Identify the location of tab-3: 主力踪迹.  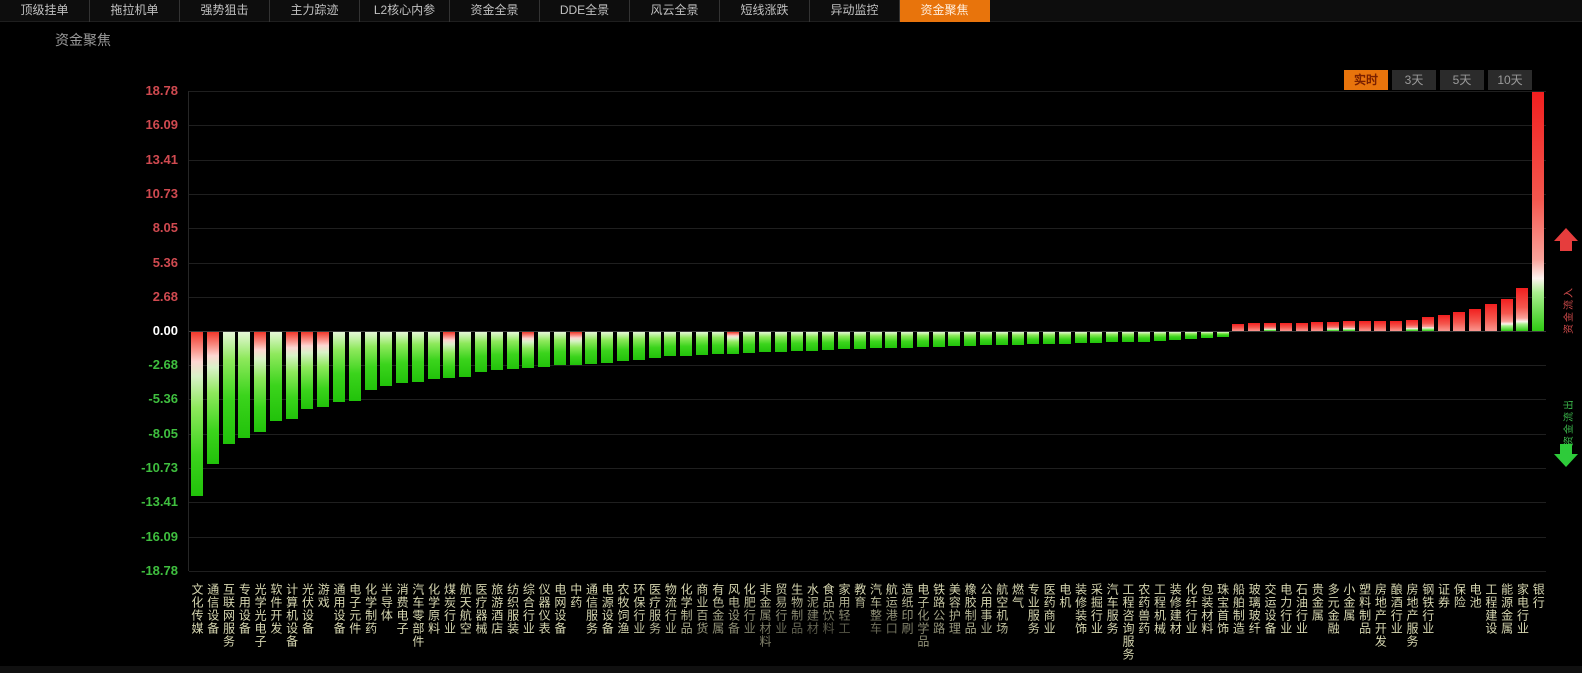
(315, 11).